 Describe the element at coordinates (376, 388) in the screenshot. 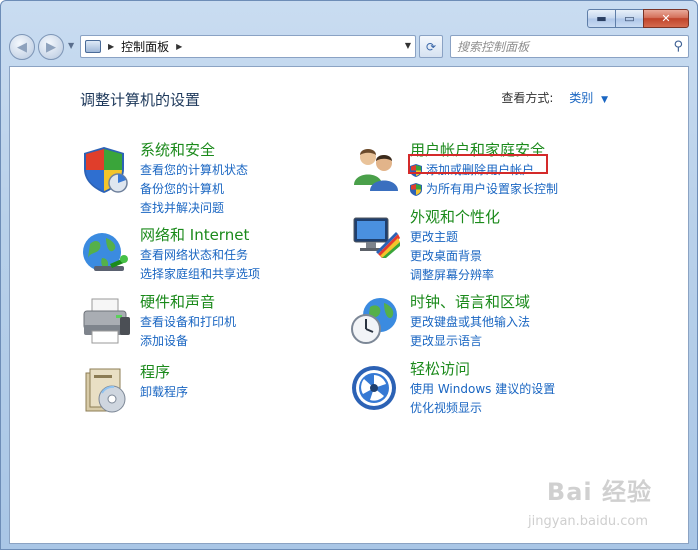

I see `ease-of-access-icon` at that location.